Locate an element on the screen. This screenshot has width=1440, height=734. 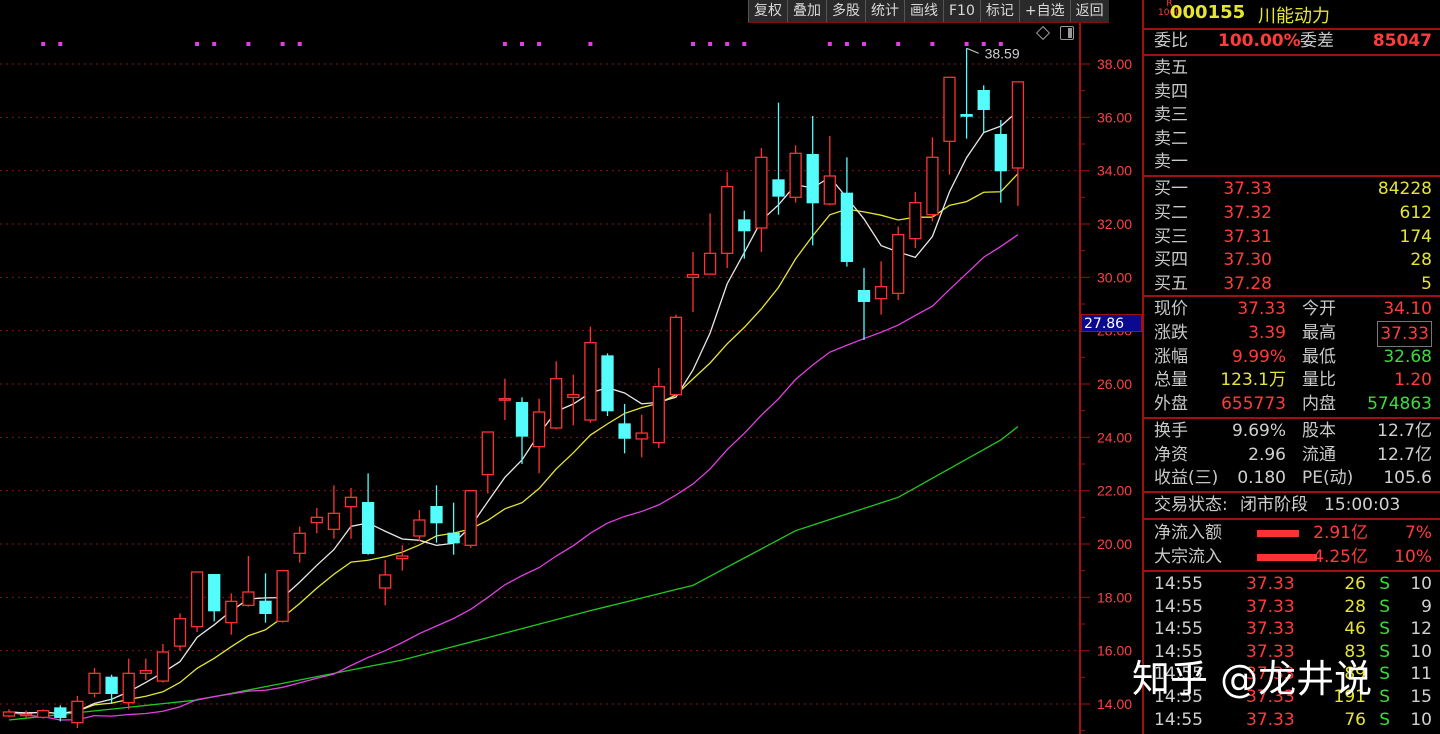
tick-volume: 76 is located at coordinates (1355, 719).